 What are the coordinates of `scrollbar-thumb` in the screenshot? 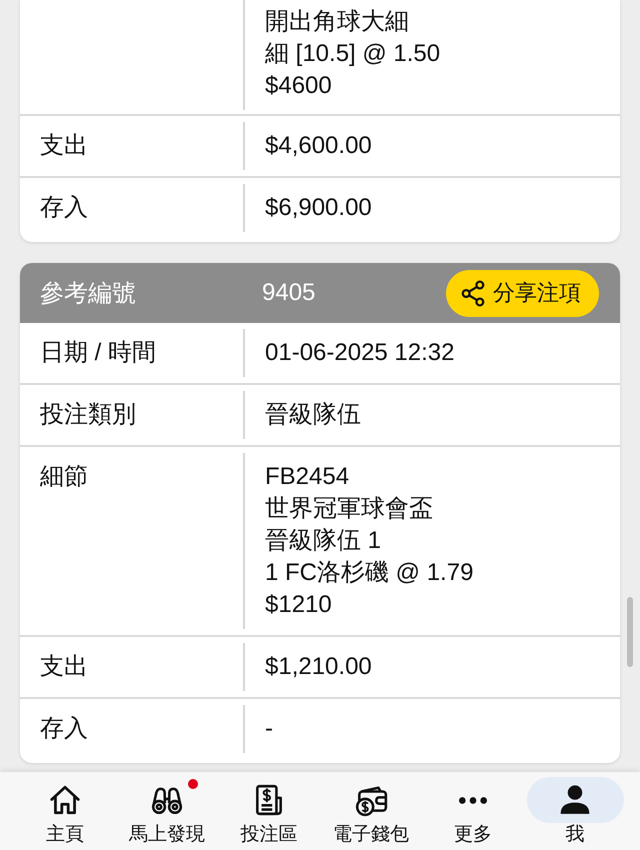 It's located at (630, 632).